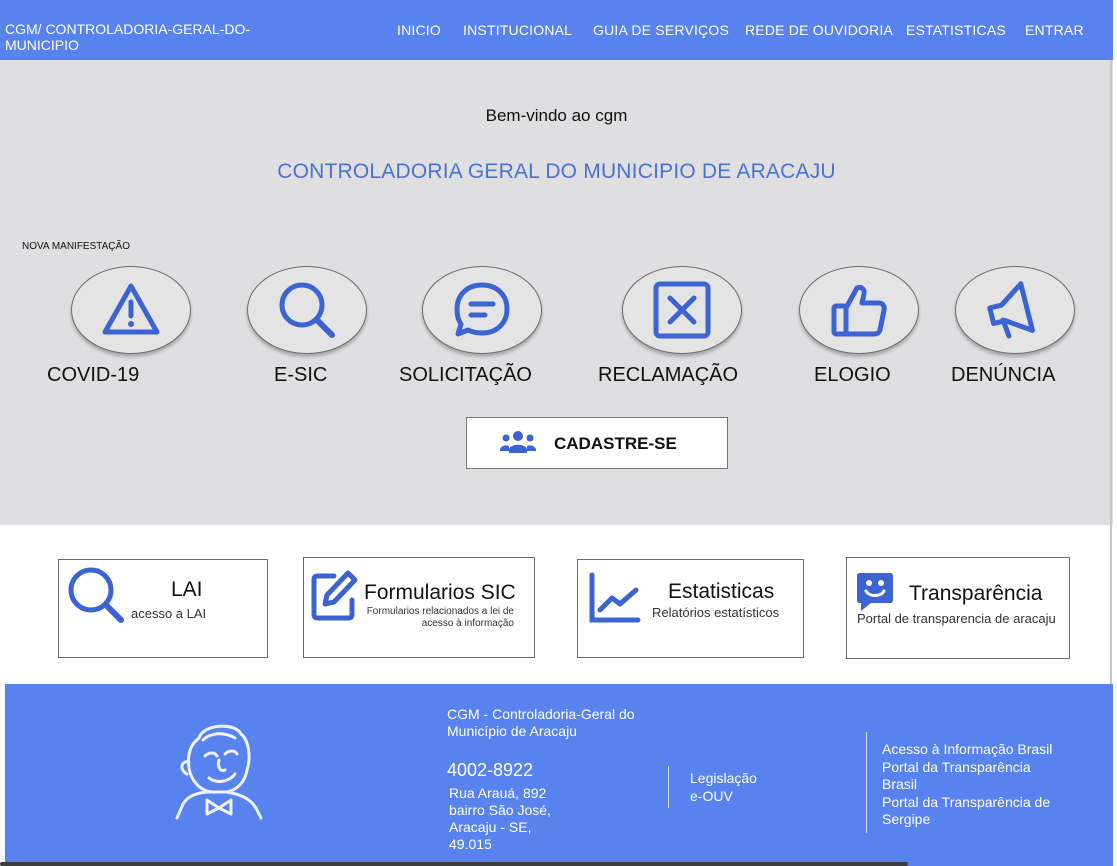  I want to click on warning-triangle-icon, so click(131, 309).